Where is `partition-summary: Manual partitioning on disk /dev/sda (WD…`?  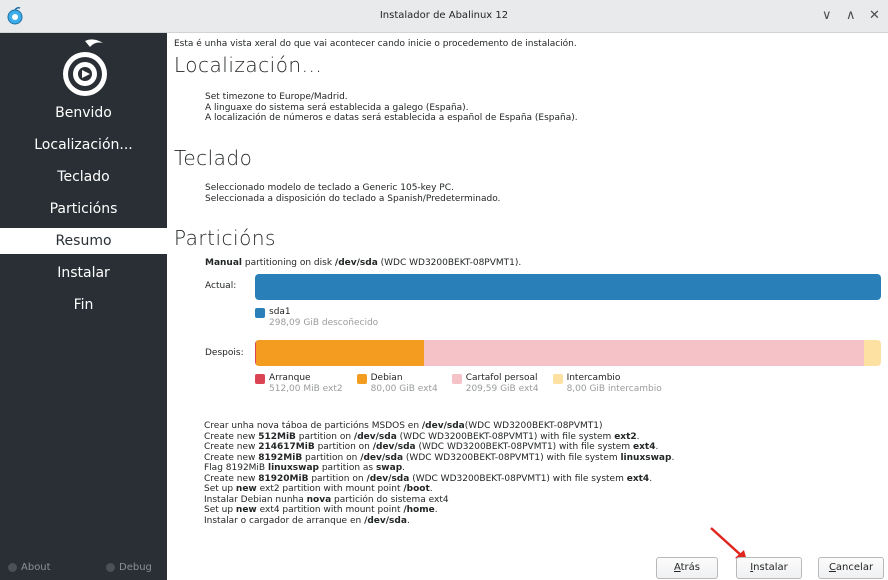
partition-summary: Manual partitioning on disk /dev/sda (WD… is located at coordinates (363, 263).